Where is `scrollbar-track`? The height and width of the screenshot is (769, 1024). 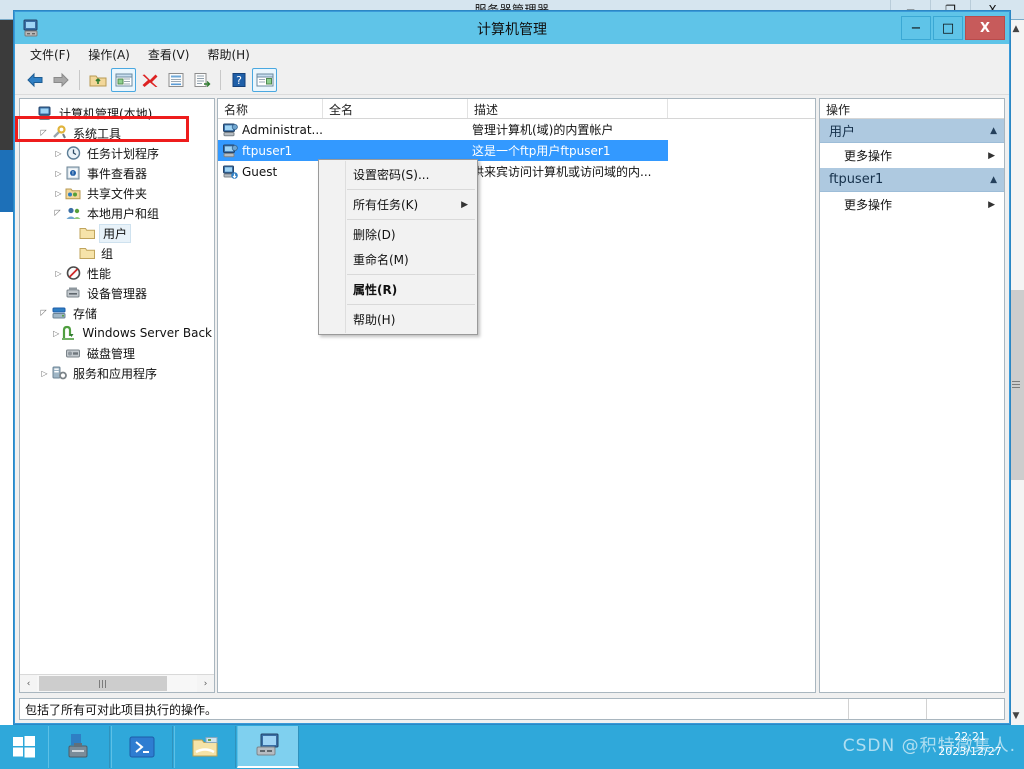 scrollbar-track is located at coordinates (117, 683).